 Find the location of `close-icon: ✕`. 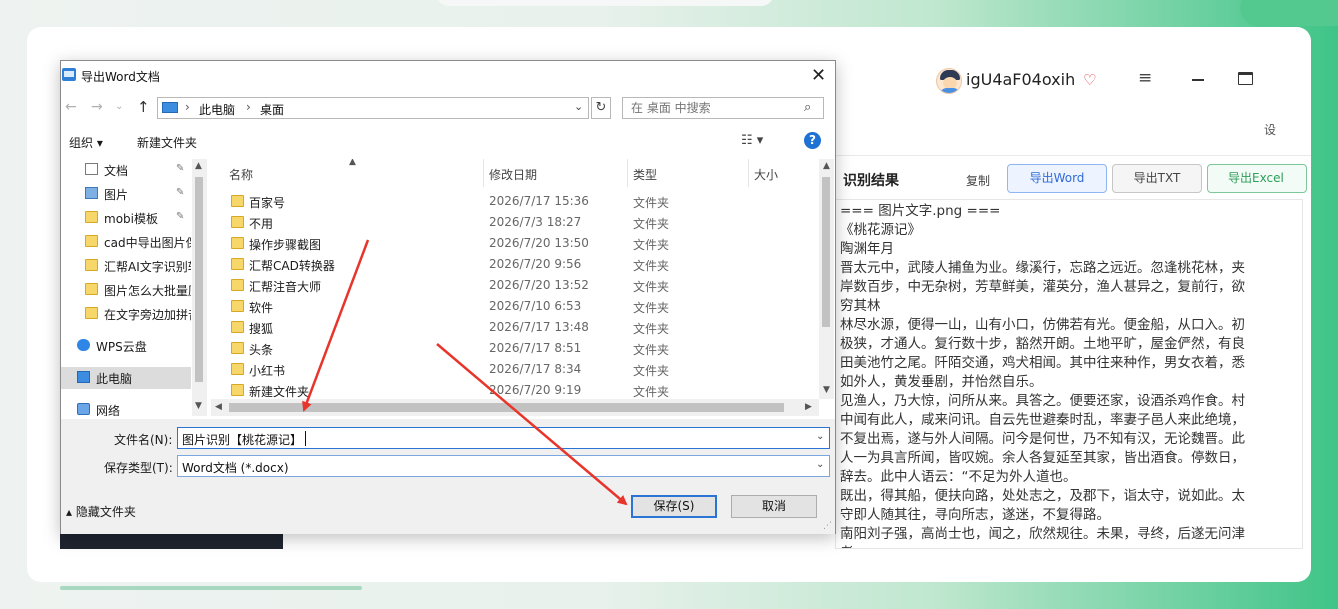

close-icon: ✕ is located at coordinates (818, 75).